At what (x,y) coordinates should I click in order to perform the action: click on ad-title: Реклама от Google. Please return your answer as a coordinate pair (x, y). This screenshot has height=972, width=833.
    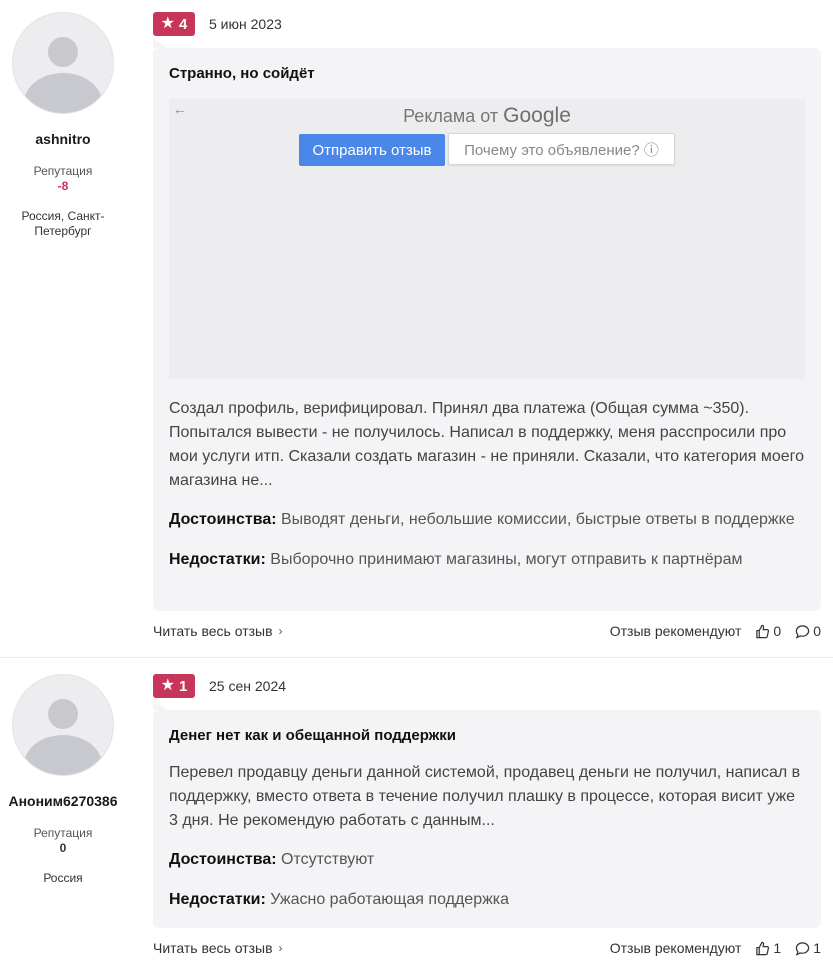
    Looking at the image, I should click on (487, 116).